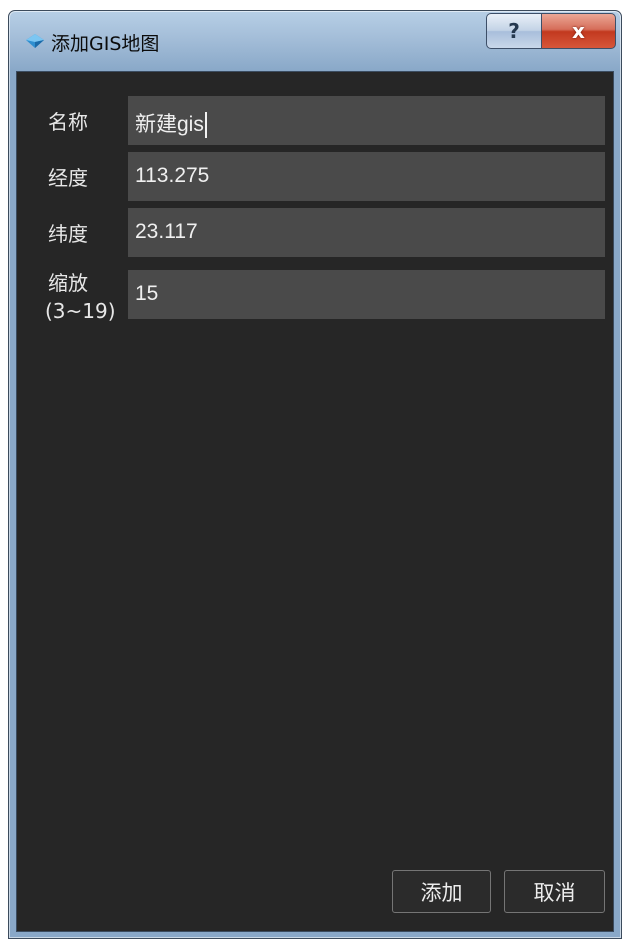 This screenshot has height=943, width=630. I want to click on app-icon, so click(35, 41).